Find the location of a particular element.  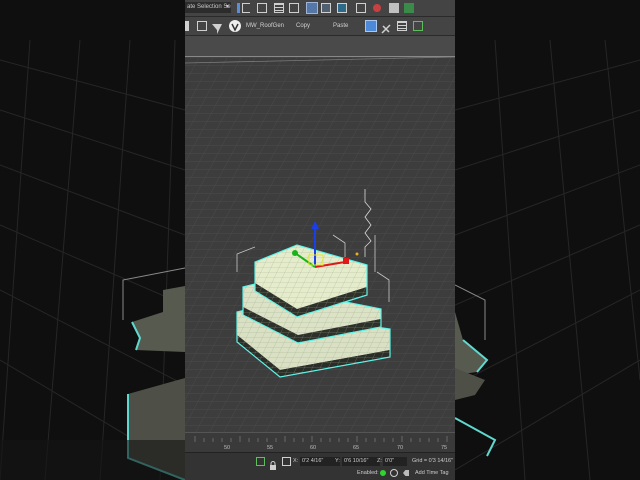

timeline-tick: 50 is located at coordinates (227, 448).